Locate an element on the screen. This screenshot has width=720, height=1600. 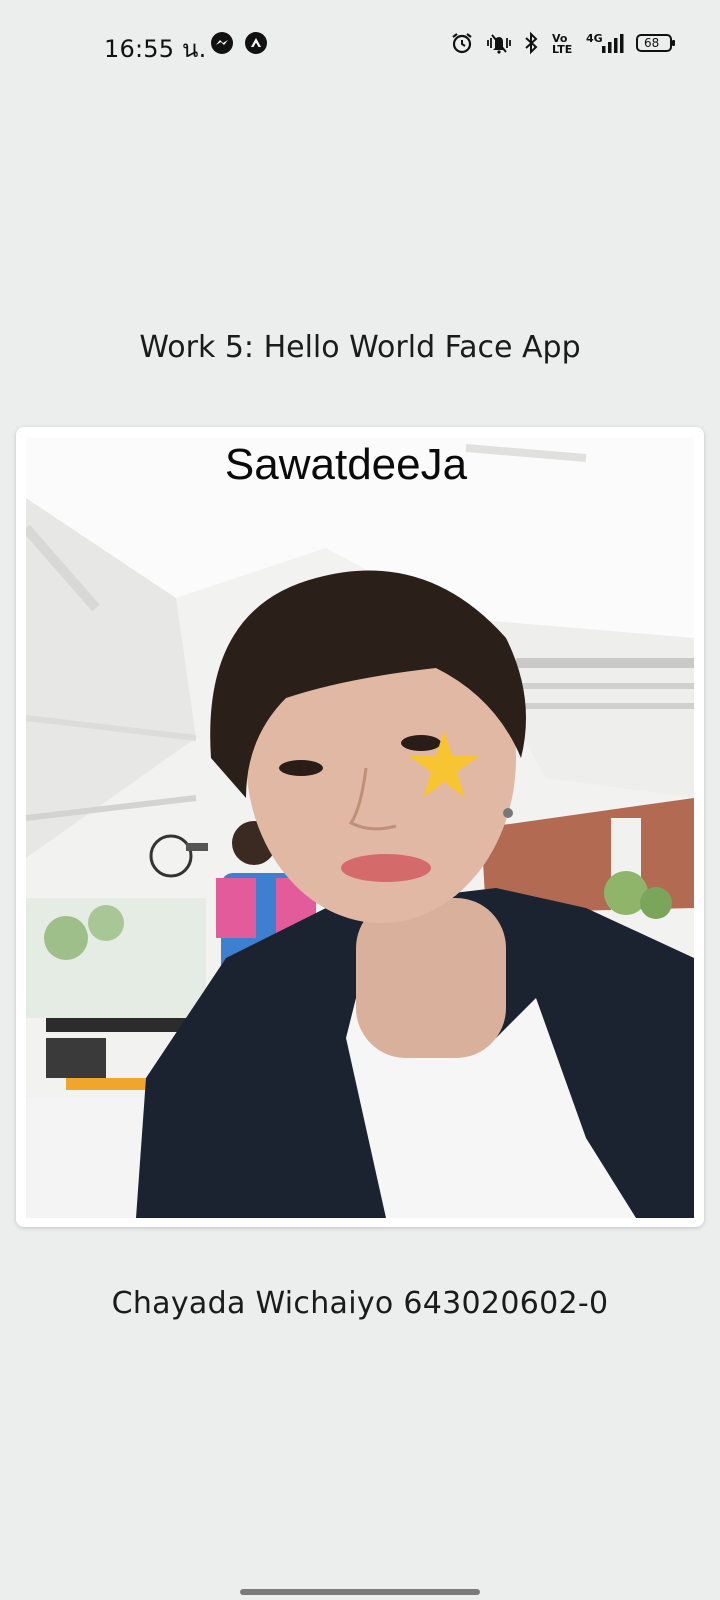
signal-icon is located at coordinates (611, 43).